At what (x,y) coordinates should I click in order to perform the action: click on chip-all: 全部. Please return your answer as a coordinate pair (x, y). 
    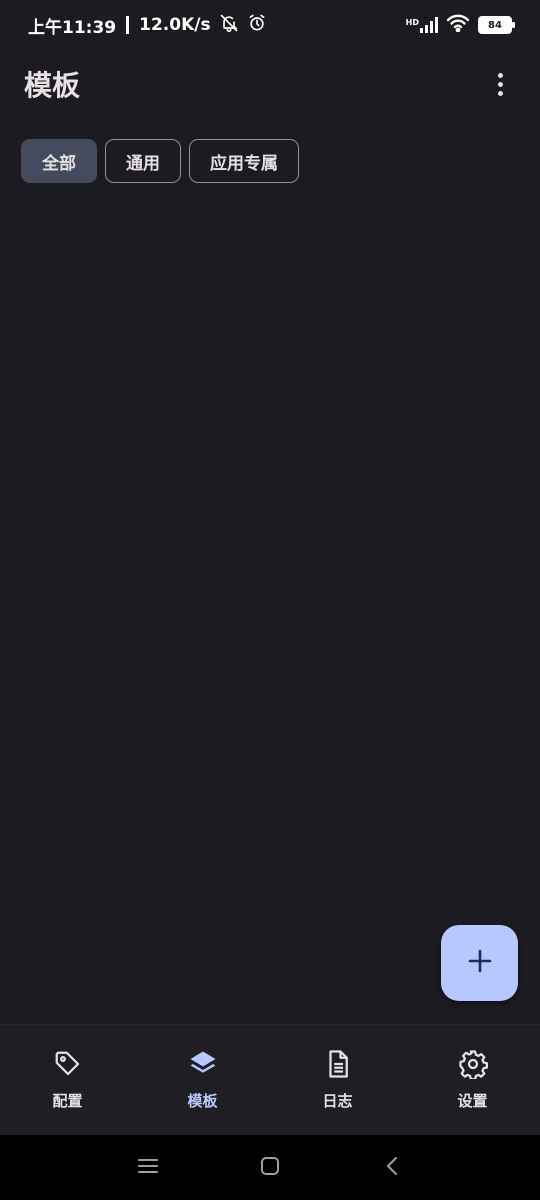
    Looking at the image, I should click on (59, 161).